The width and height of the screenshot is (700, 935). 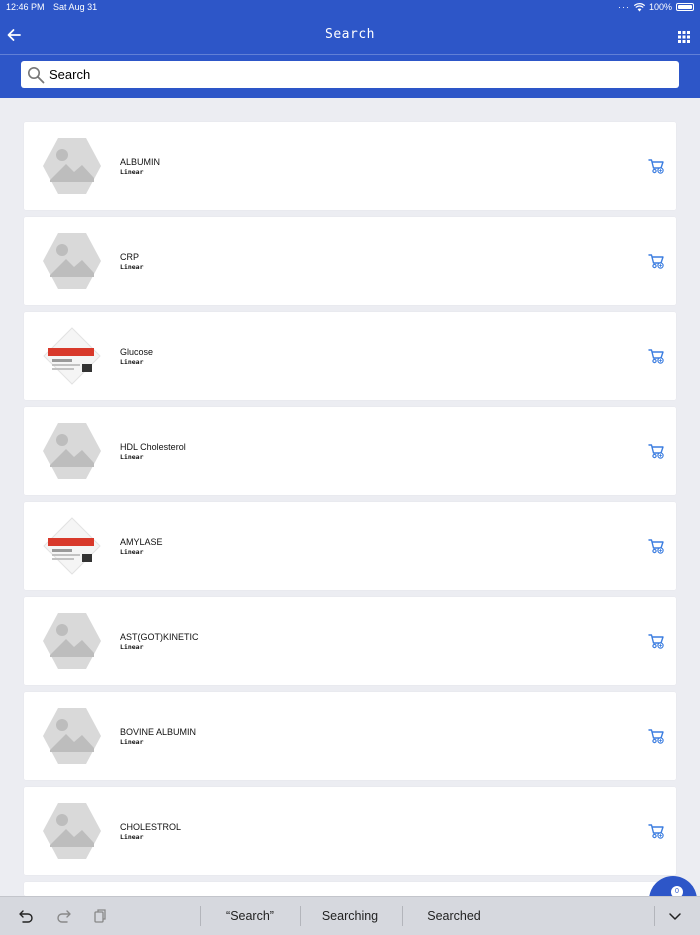 What do you see at coordinates (100, 916) in the screenshot?
I see `paste-icon` at bounding box center [100, 916].